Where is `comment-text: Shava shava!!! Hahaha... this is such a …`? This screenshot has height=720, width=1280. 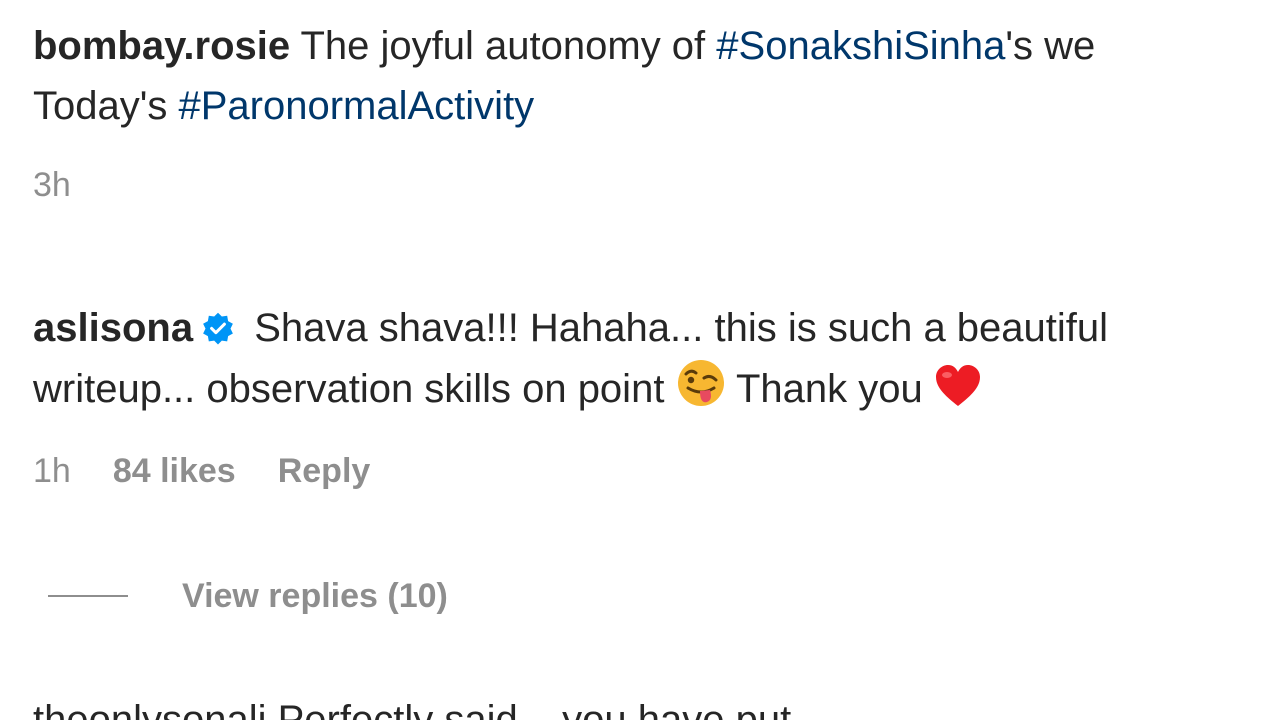
comment-text: Shava shava!!! Hahaha... this is such a … is located at coordinates (676, 328).